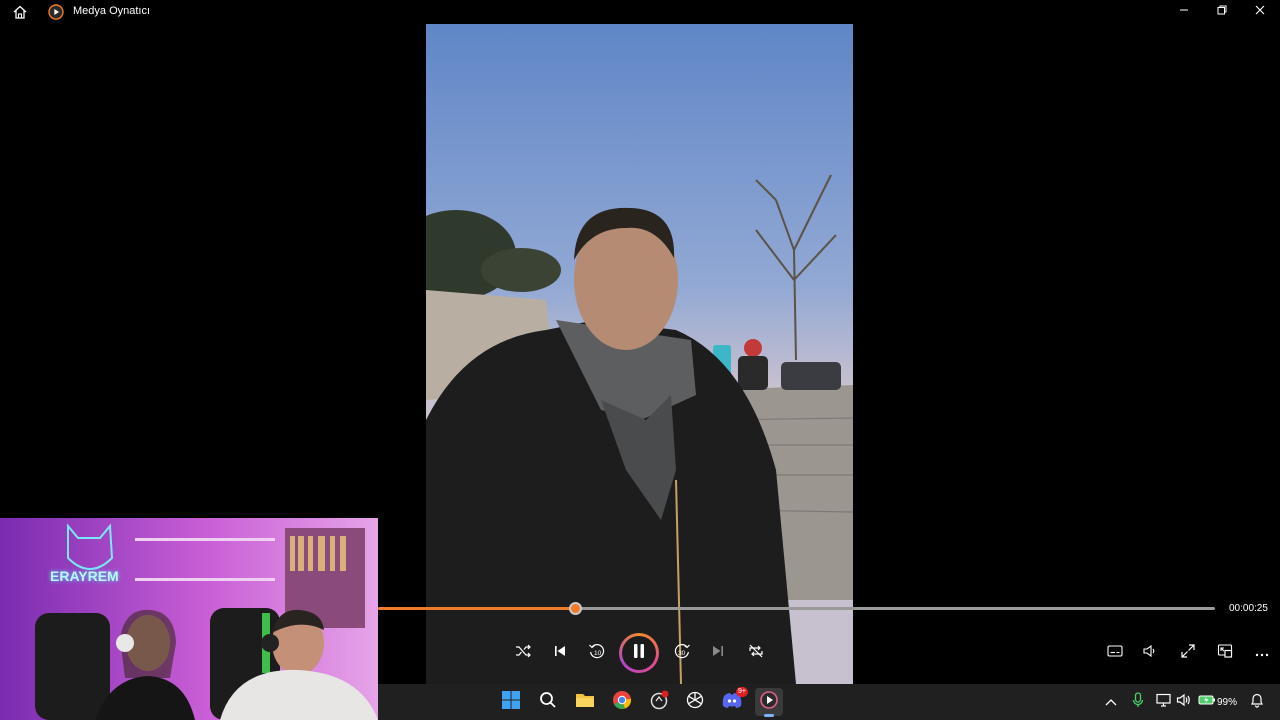 Image resolution: width=1280 pixels, height=720 pixels. I want to click on close-icon, so click(1260, 12).